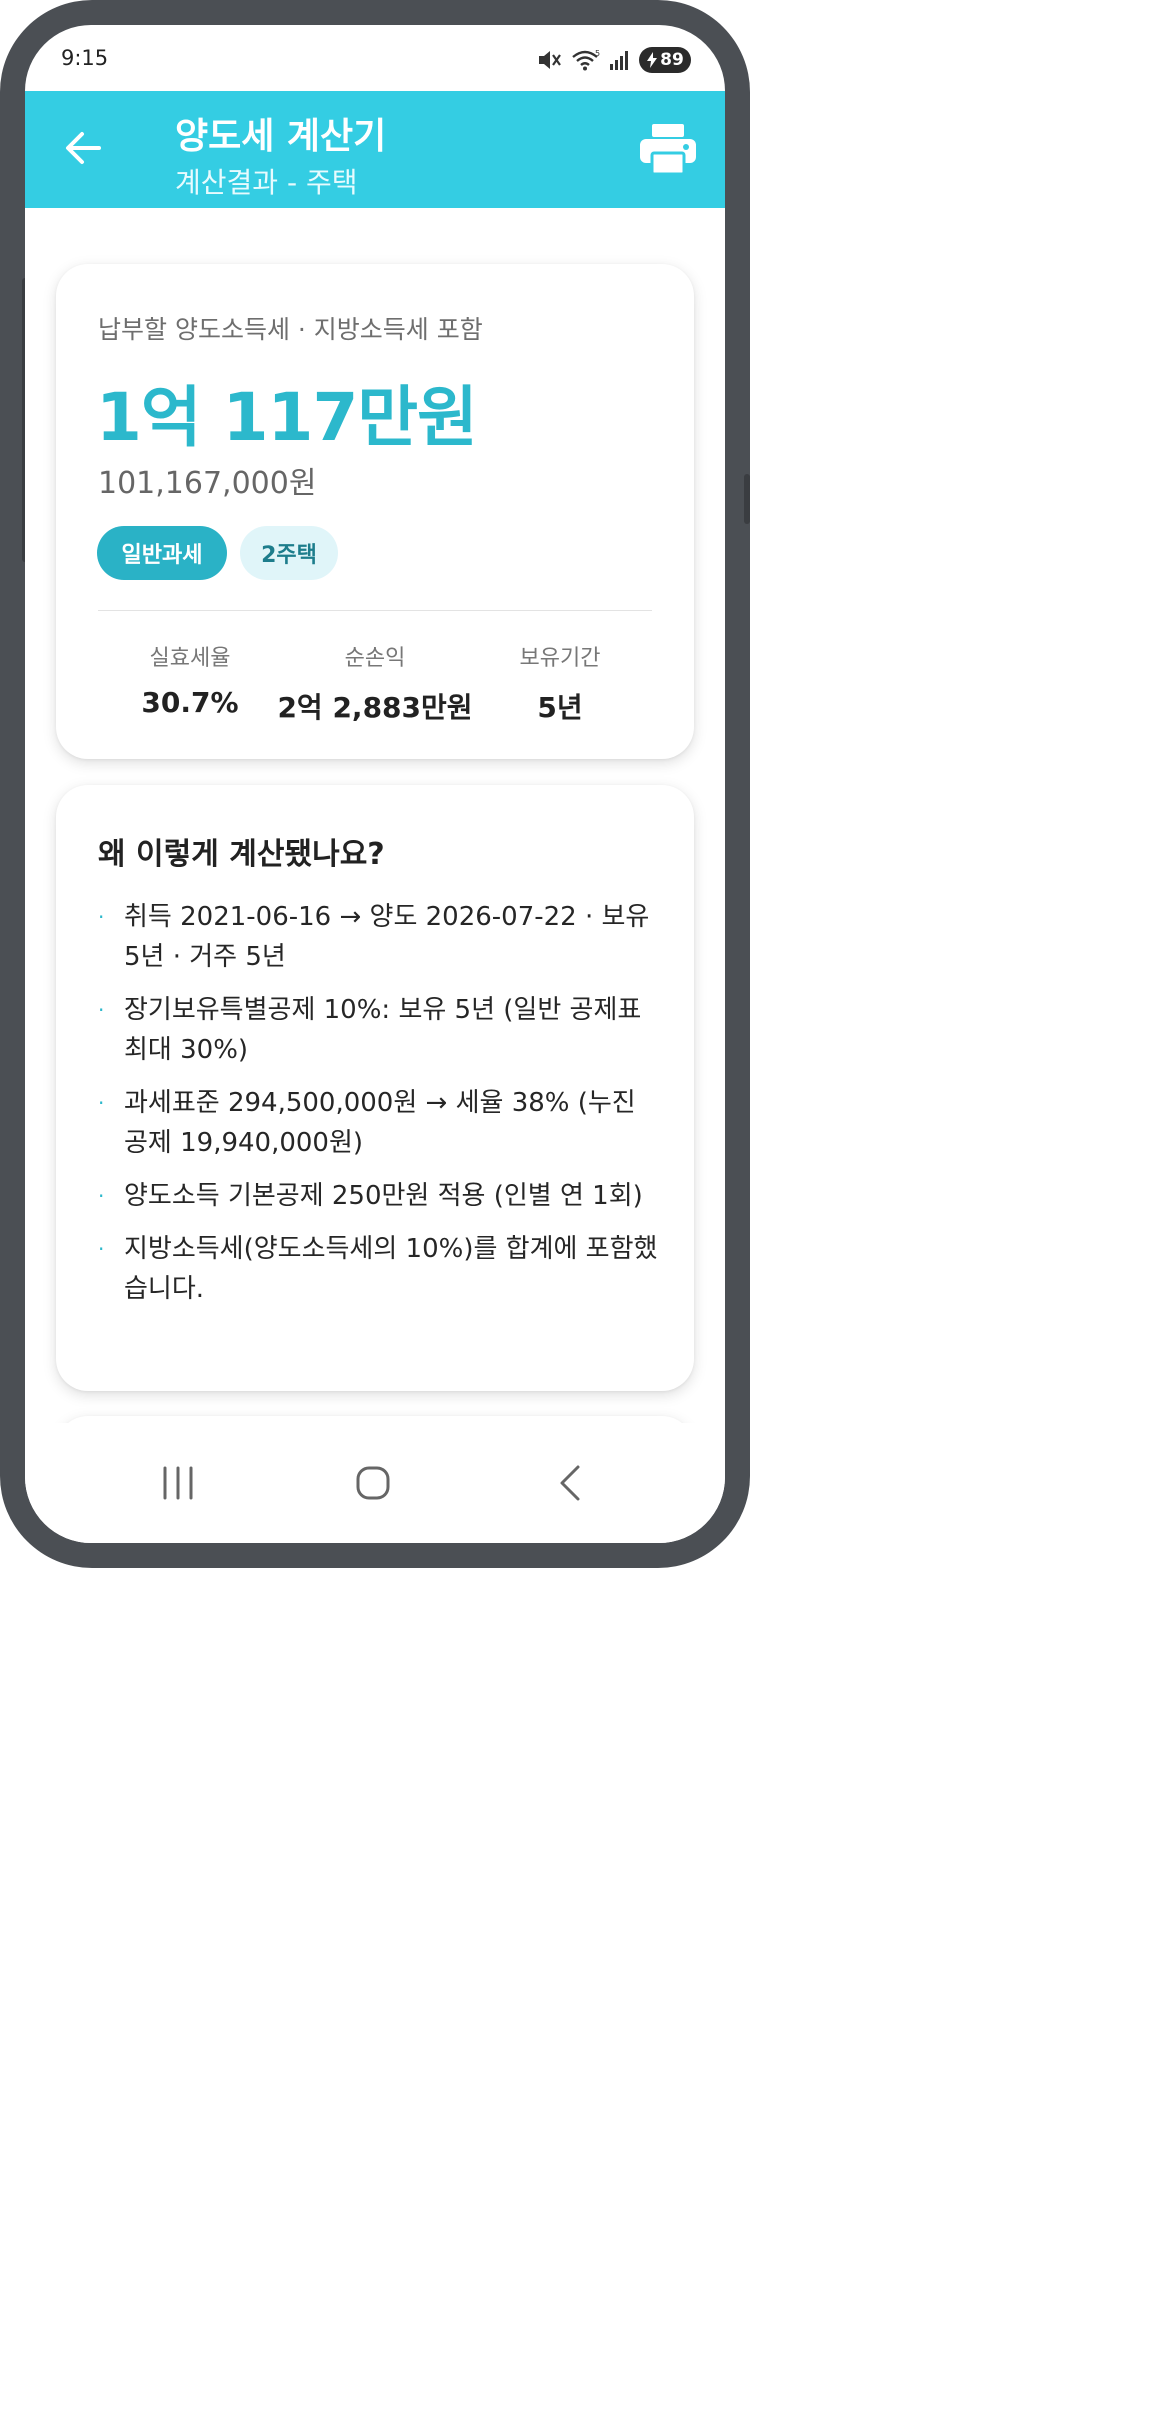 The width and height of the screenshot is (1156, 2416). I want to click on svg-text: 5, so click(597, 53).